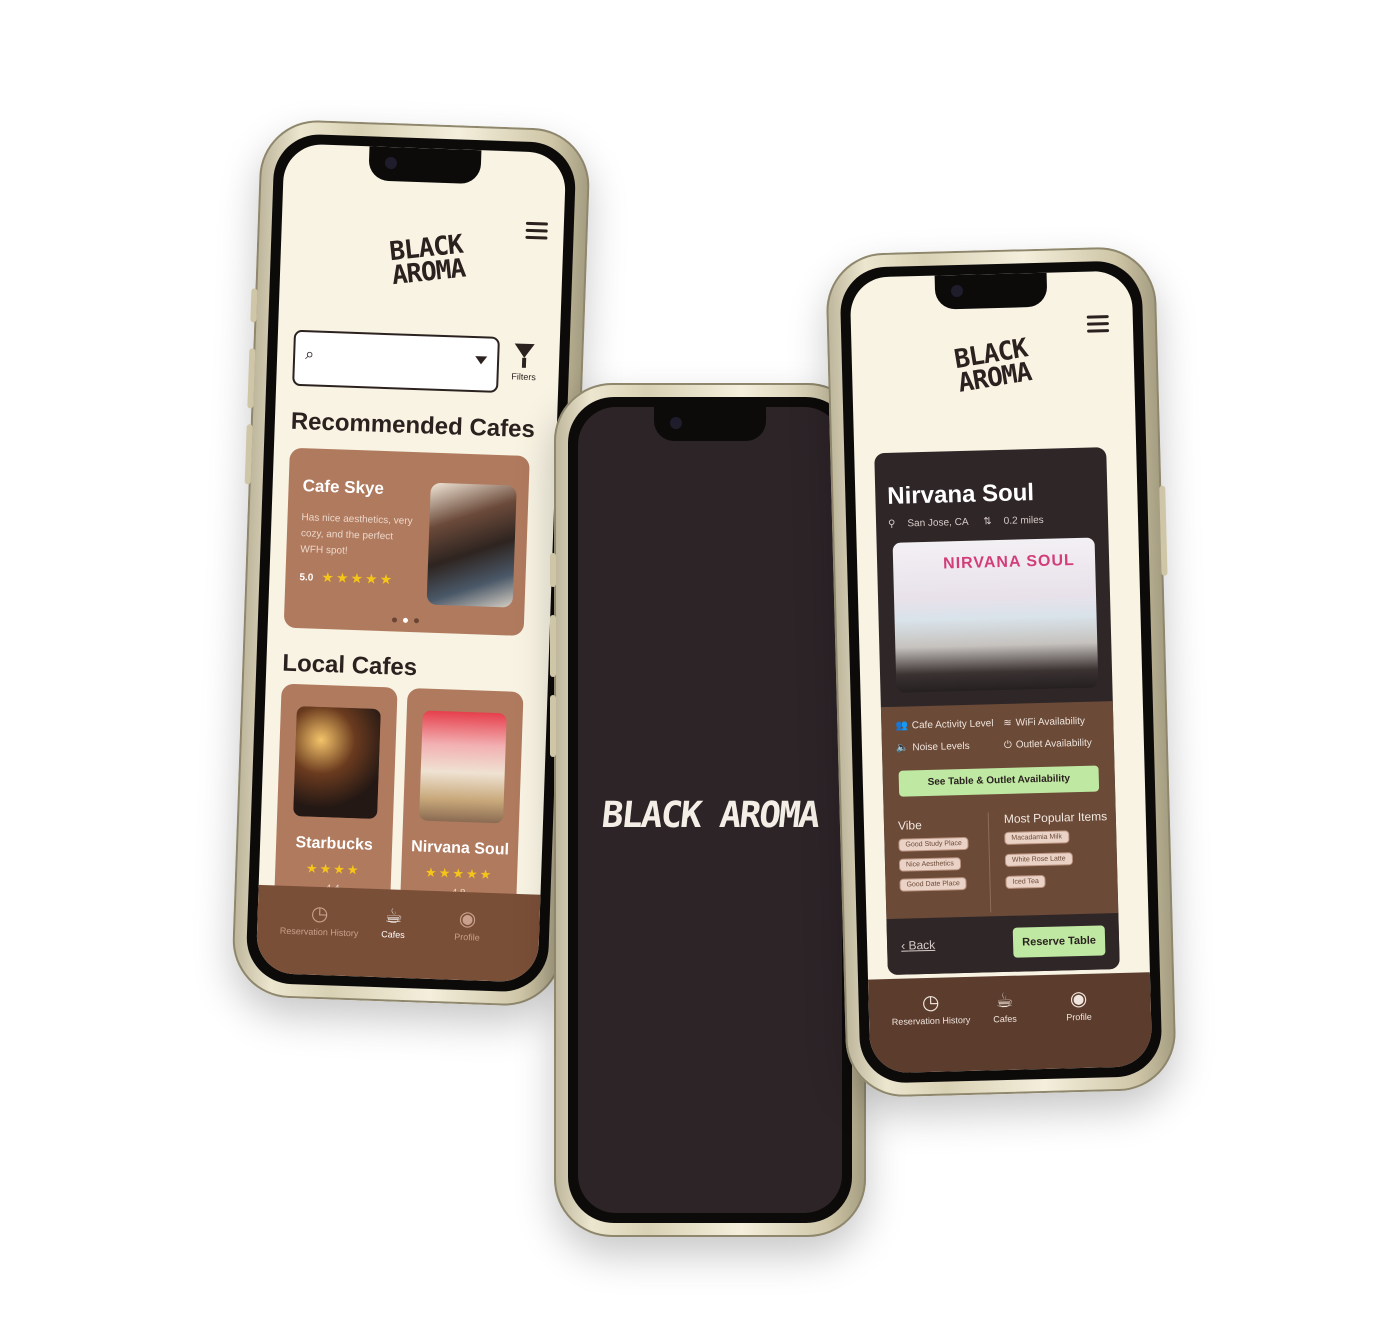 The height and width of the screenshot is (1343, 1400). What do you see at coordinates (333, 869) in the screenshot?
I see `star-rating-icon: ★★★★` at bounding box center [333, 869].